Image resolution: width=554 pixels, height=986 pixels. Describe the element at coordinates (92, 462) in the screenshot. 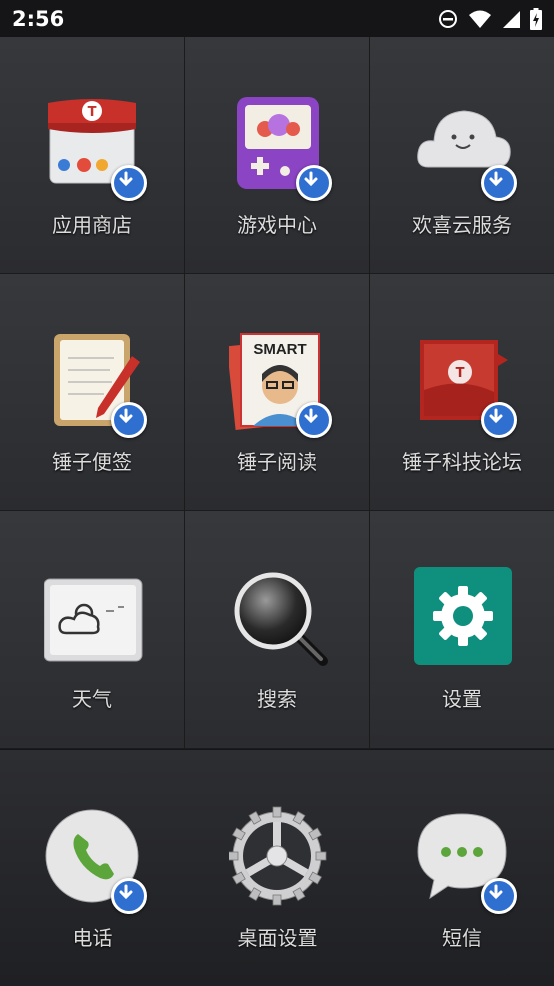

I see `app-label: 锤子便签` at that location.